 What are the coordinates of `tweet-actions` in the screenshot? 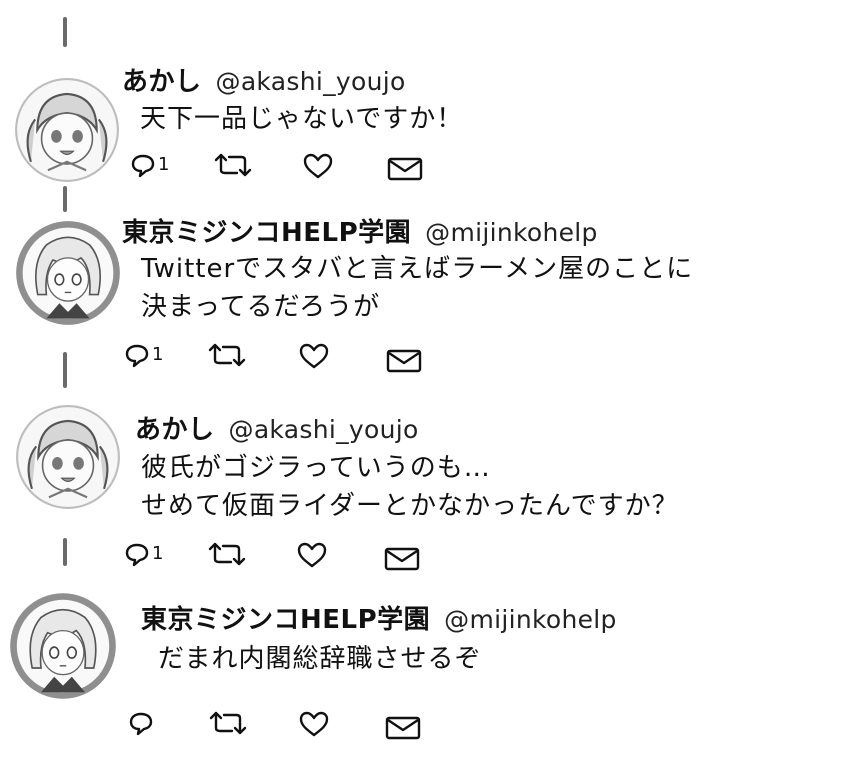 It's located at (283, 725).